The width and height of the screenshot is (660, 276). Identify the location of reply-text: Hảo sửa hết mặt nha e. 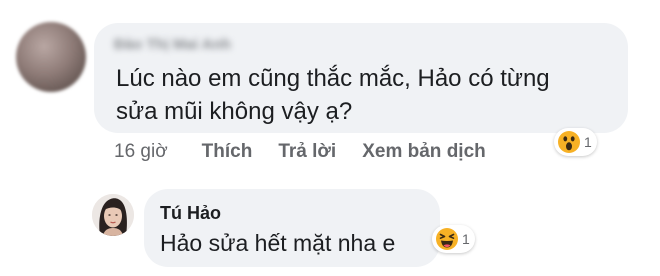
(278, 243).